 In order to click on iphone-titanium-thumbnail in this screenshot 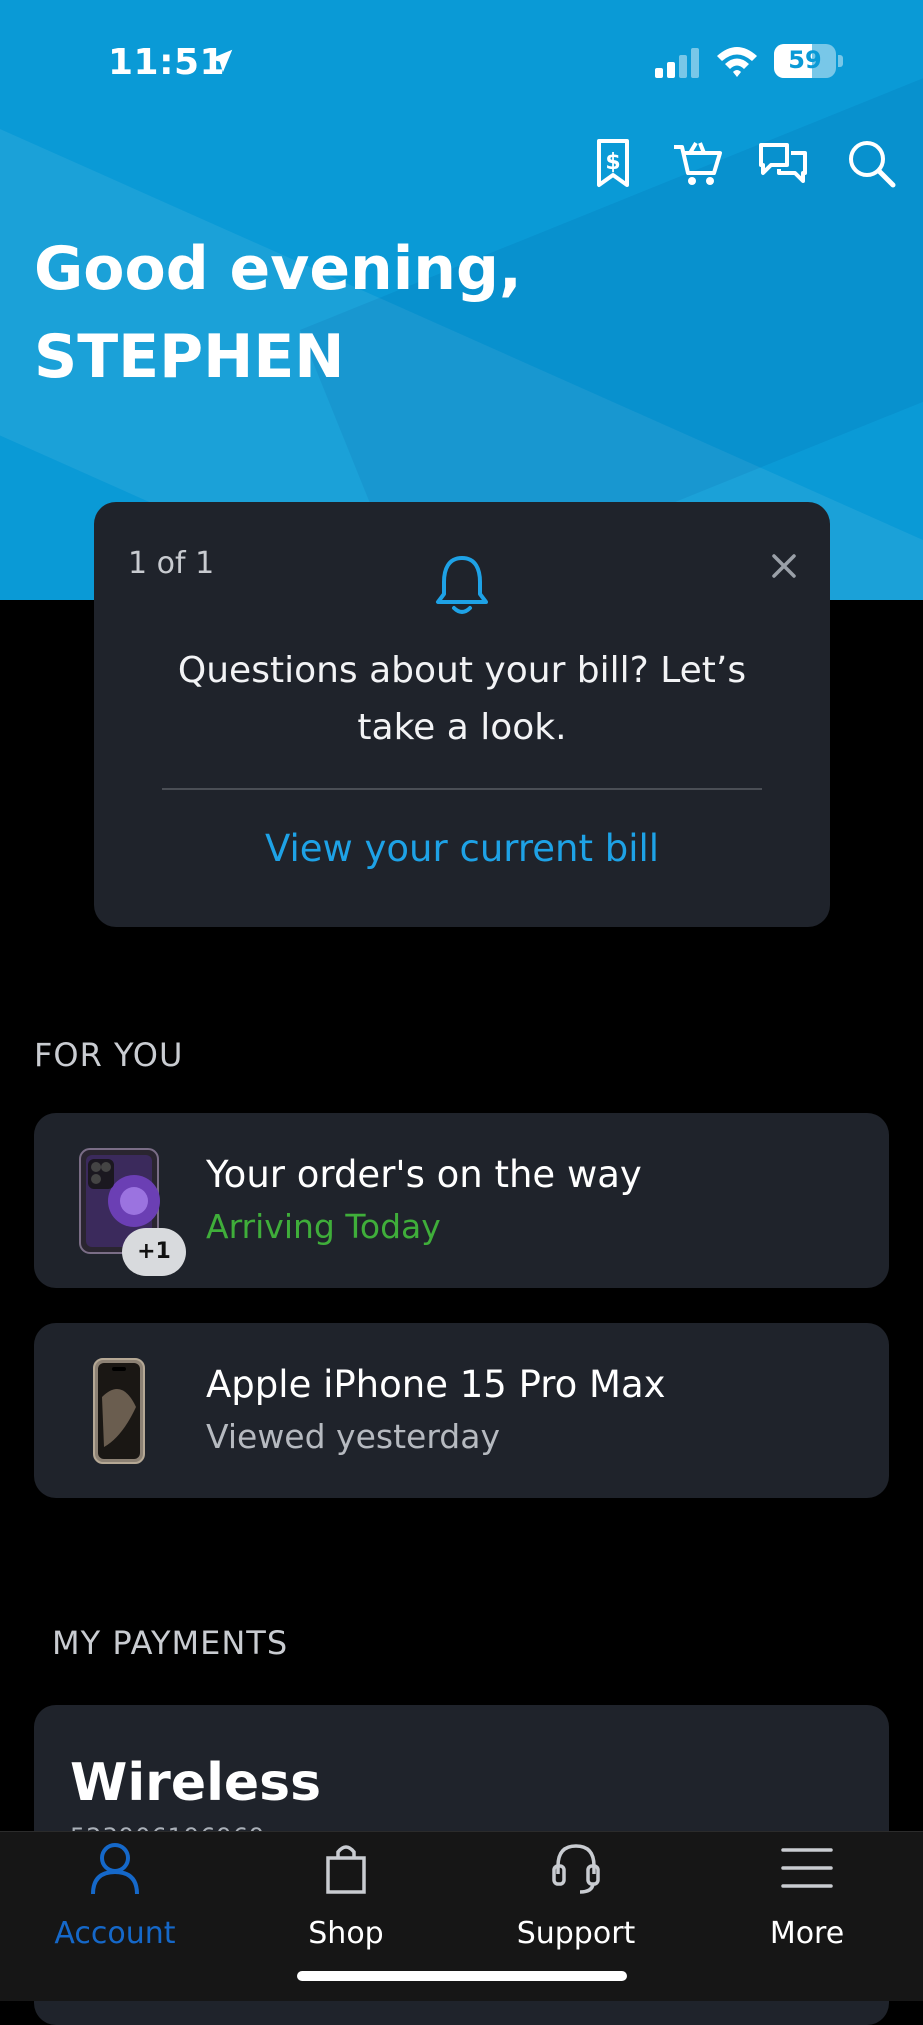, I will do `click(119, 1411)`.